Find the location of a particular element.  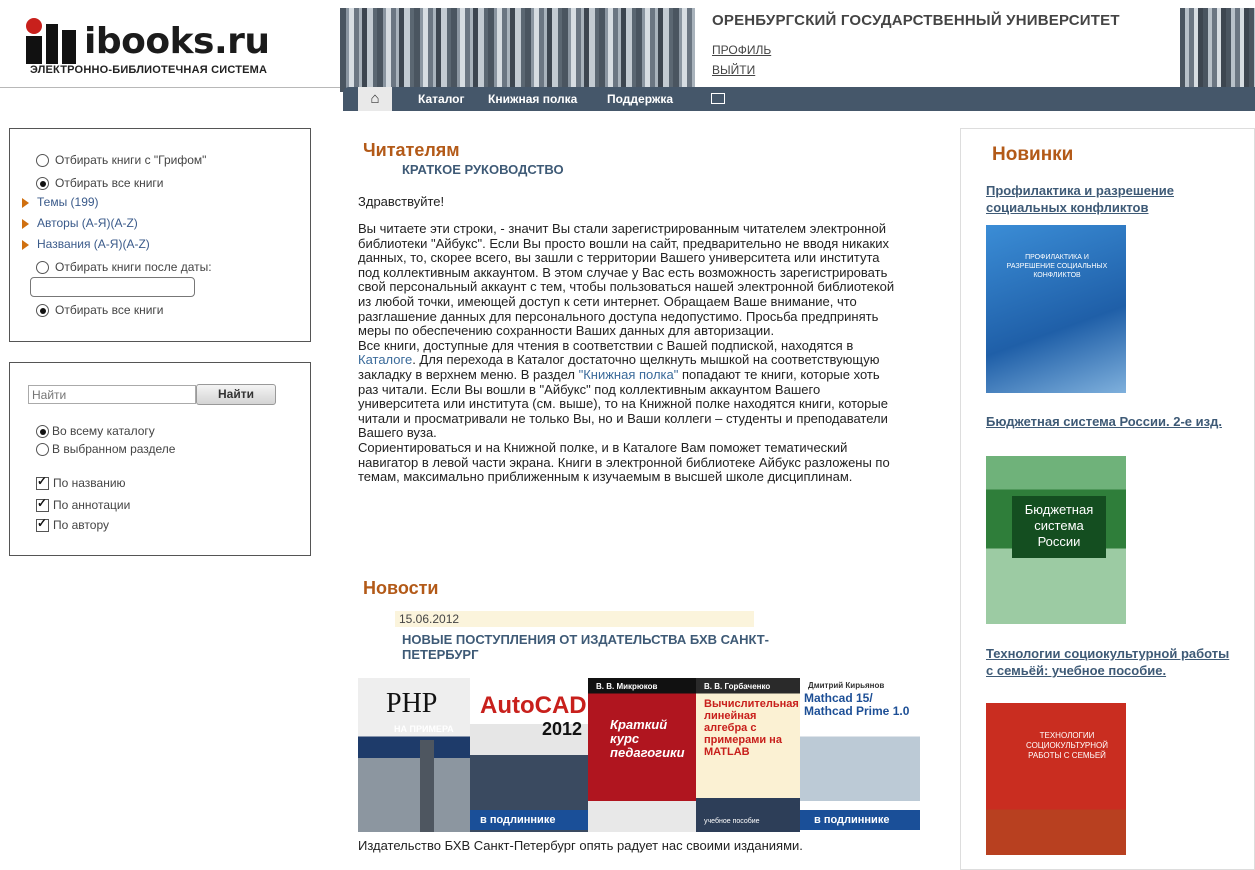

new-books-heading: Новинки is located at coordinates (1033, 154).